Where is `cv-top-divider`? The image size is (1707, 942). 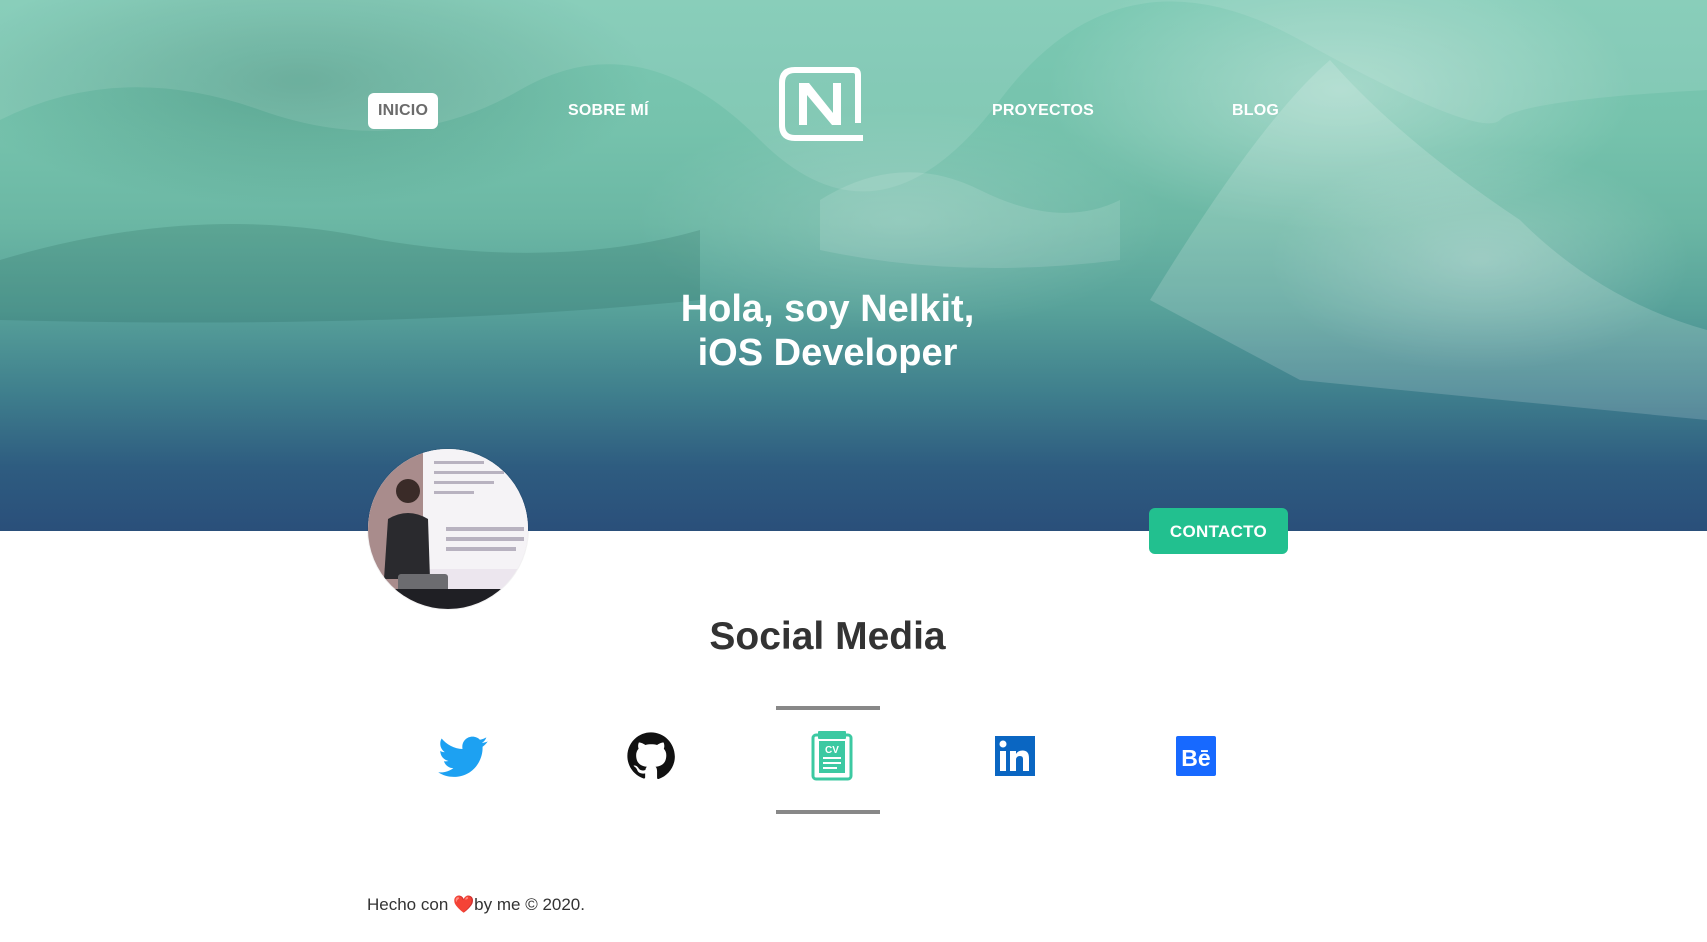 cv-top-divider is located at coordinates (828, 708).